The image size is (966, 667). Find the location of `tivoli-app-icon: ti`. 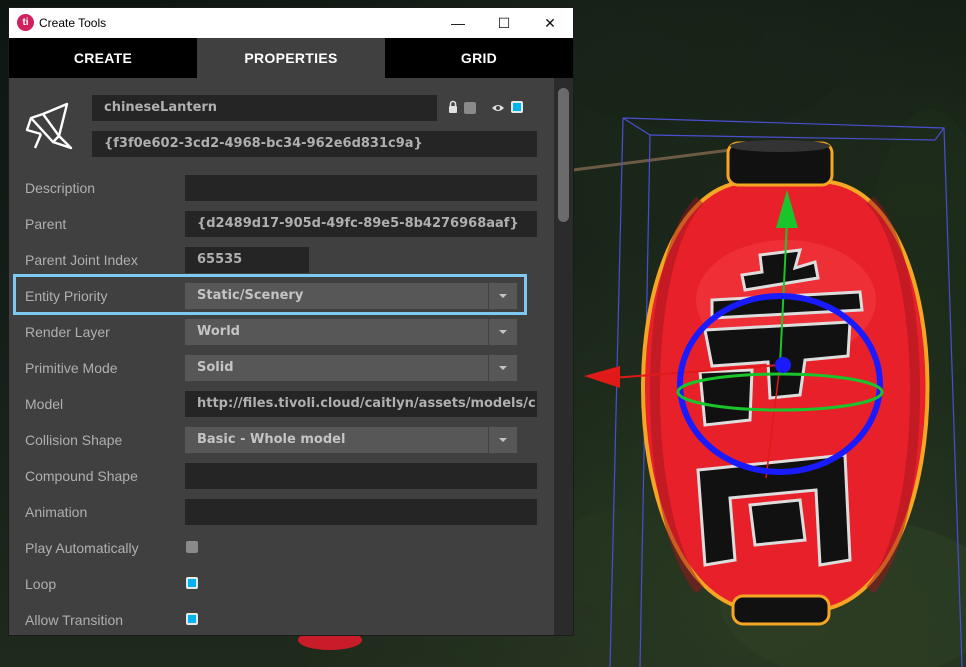

tivoli-app-icon: ti is located at coordinates (25, 22).